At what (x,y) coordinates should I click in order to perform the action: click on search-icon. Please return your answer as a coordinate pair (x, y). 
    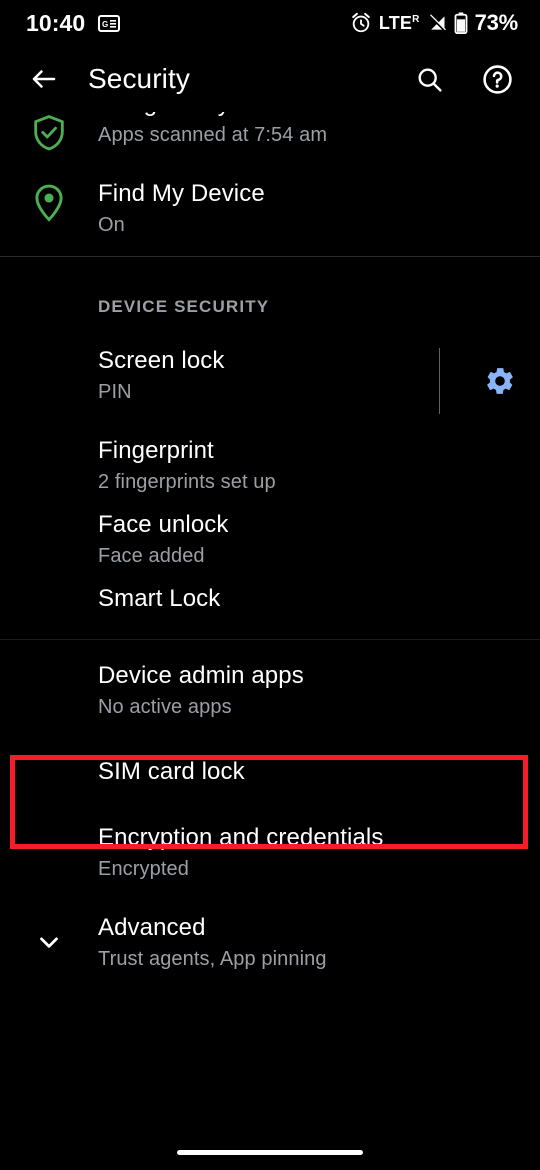
    Looking at the image, I should click on (429, 79).